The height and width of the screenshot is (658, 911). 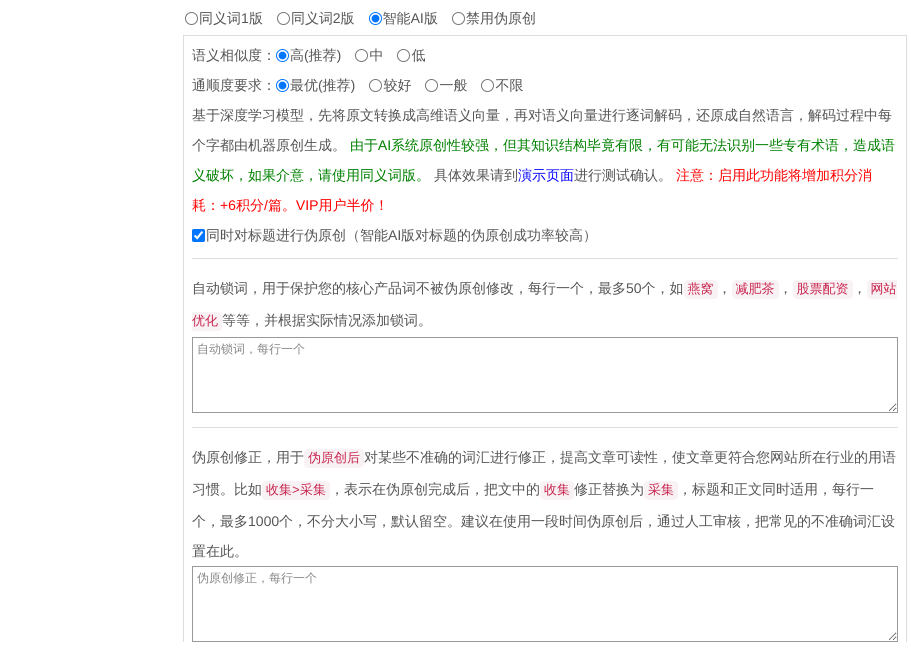 I want to click on option-label: 同义词1版, so click(x=231, y=18).